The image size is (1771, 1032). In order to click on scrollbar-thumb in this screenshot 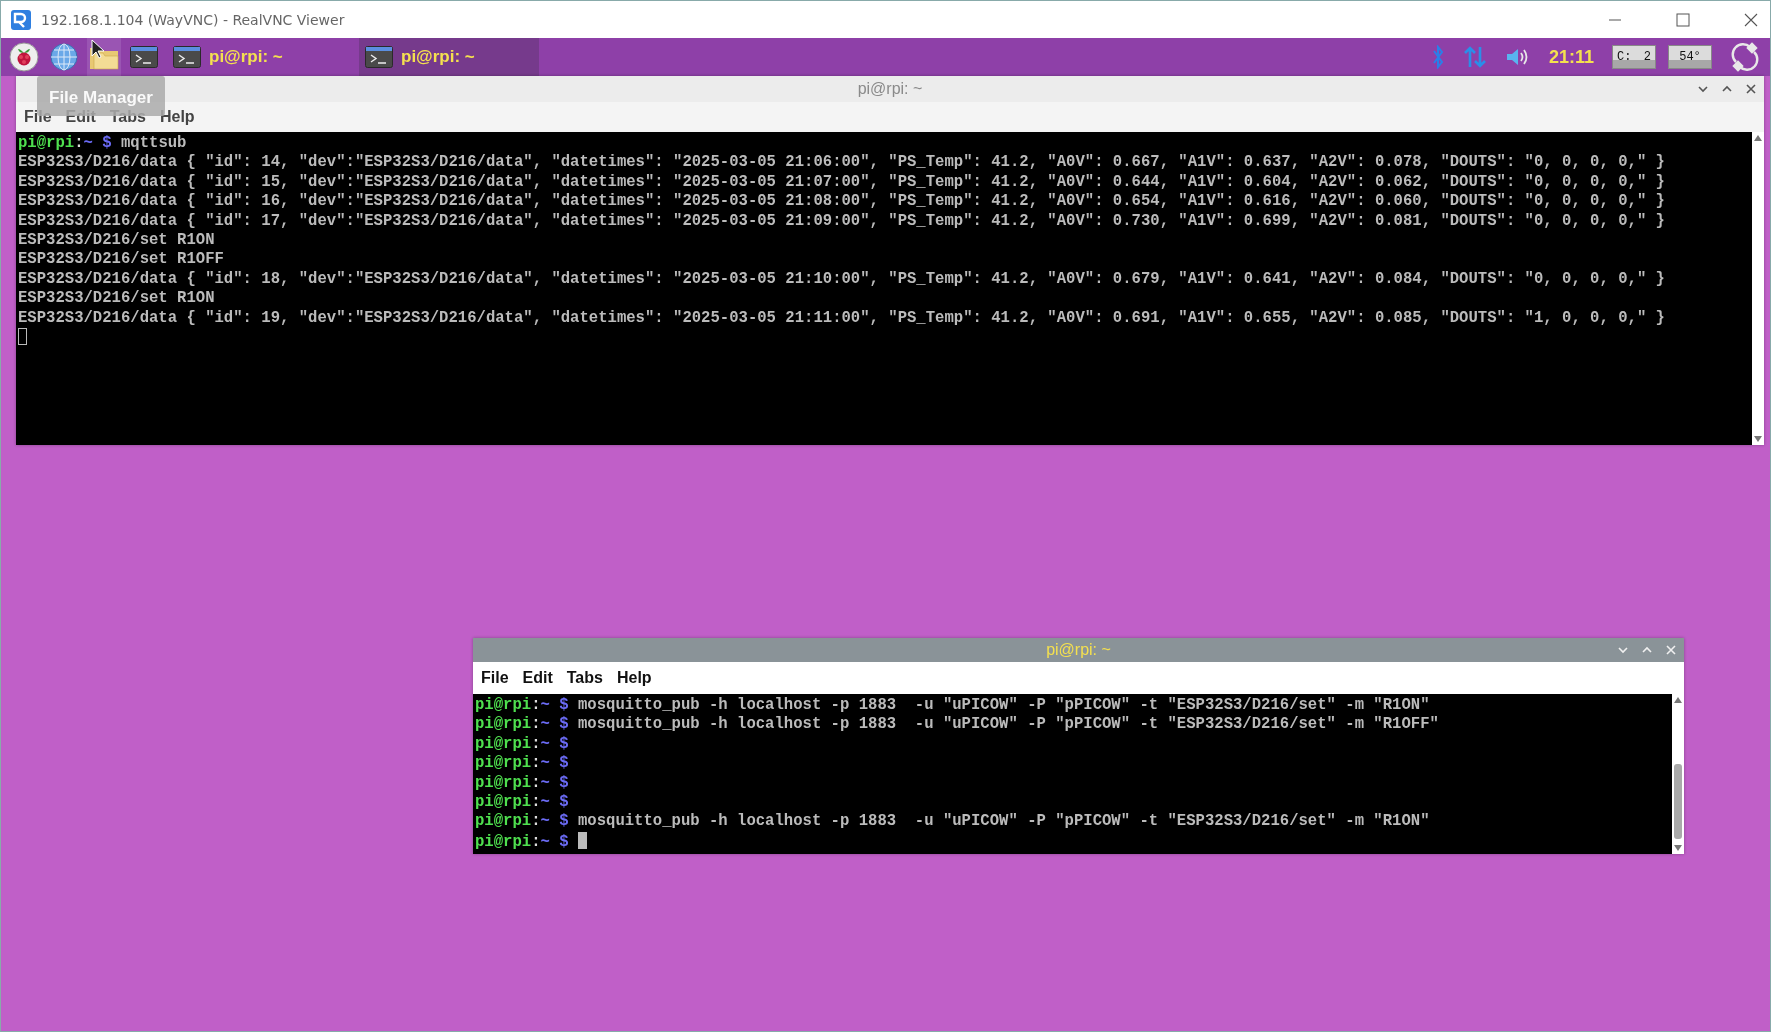, I will do `click(1678, 801)`.